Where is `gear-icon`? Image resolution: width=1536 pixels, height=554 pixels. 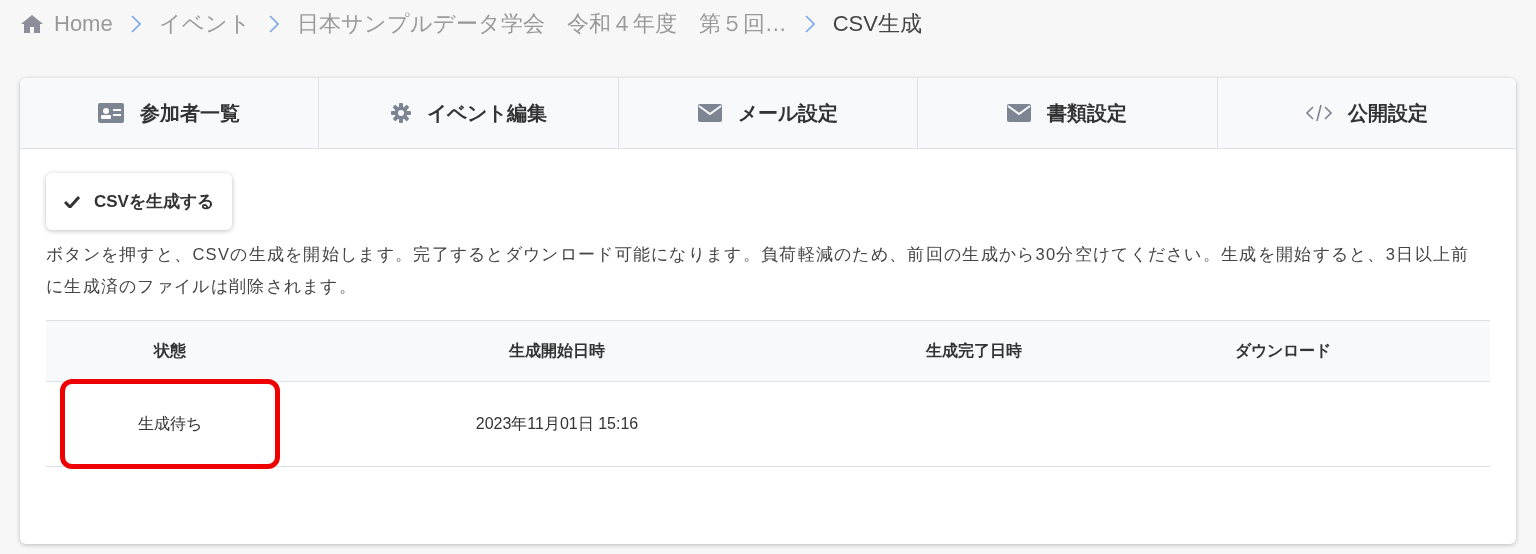
gear-icon is located at coordinates (400, 113).